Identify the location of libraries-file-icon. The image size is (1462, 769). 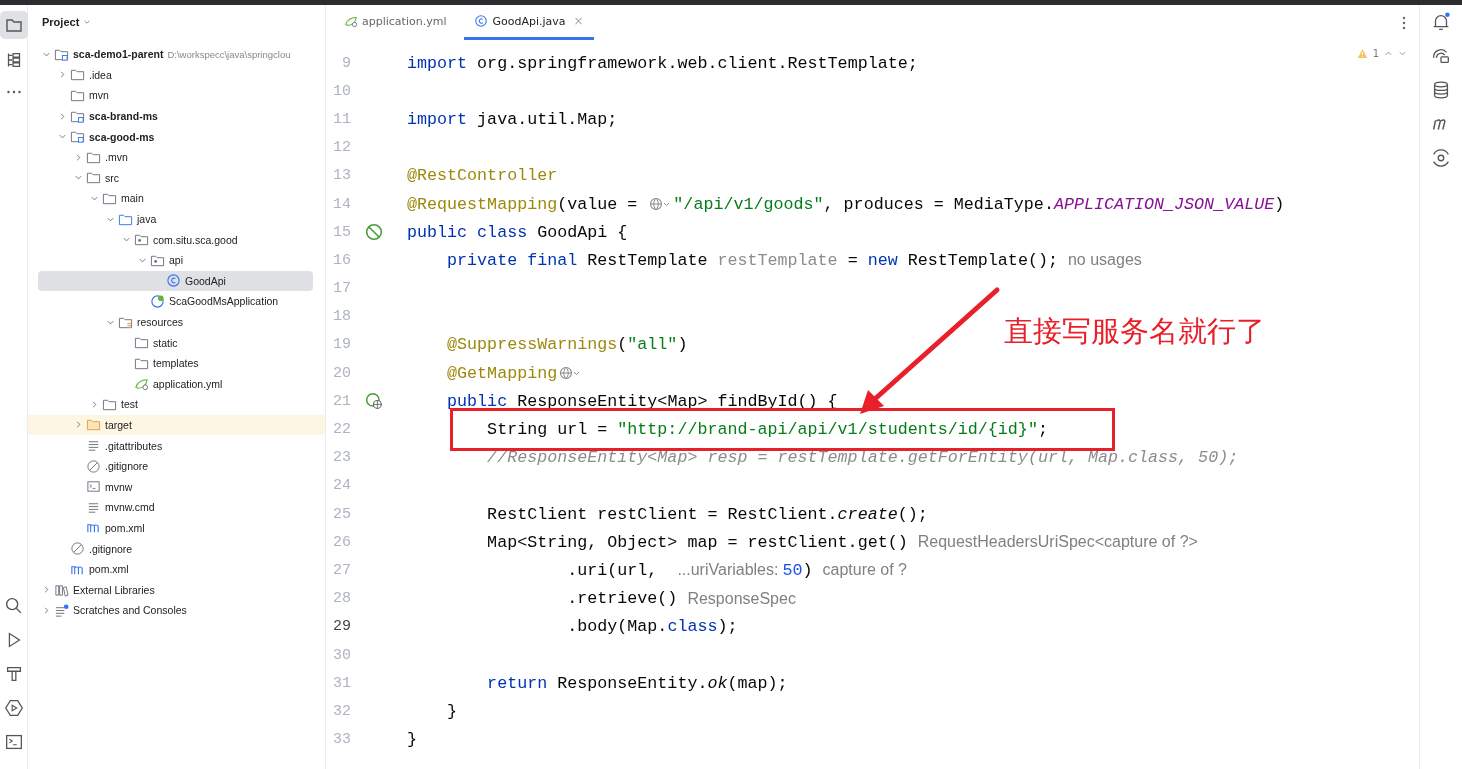
(61, 590).